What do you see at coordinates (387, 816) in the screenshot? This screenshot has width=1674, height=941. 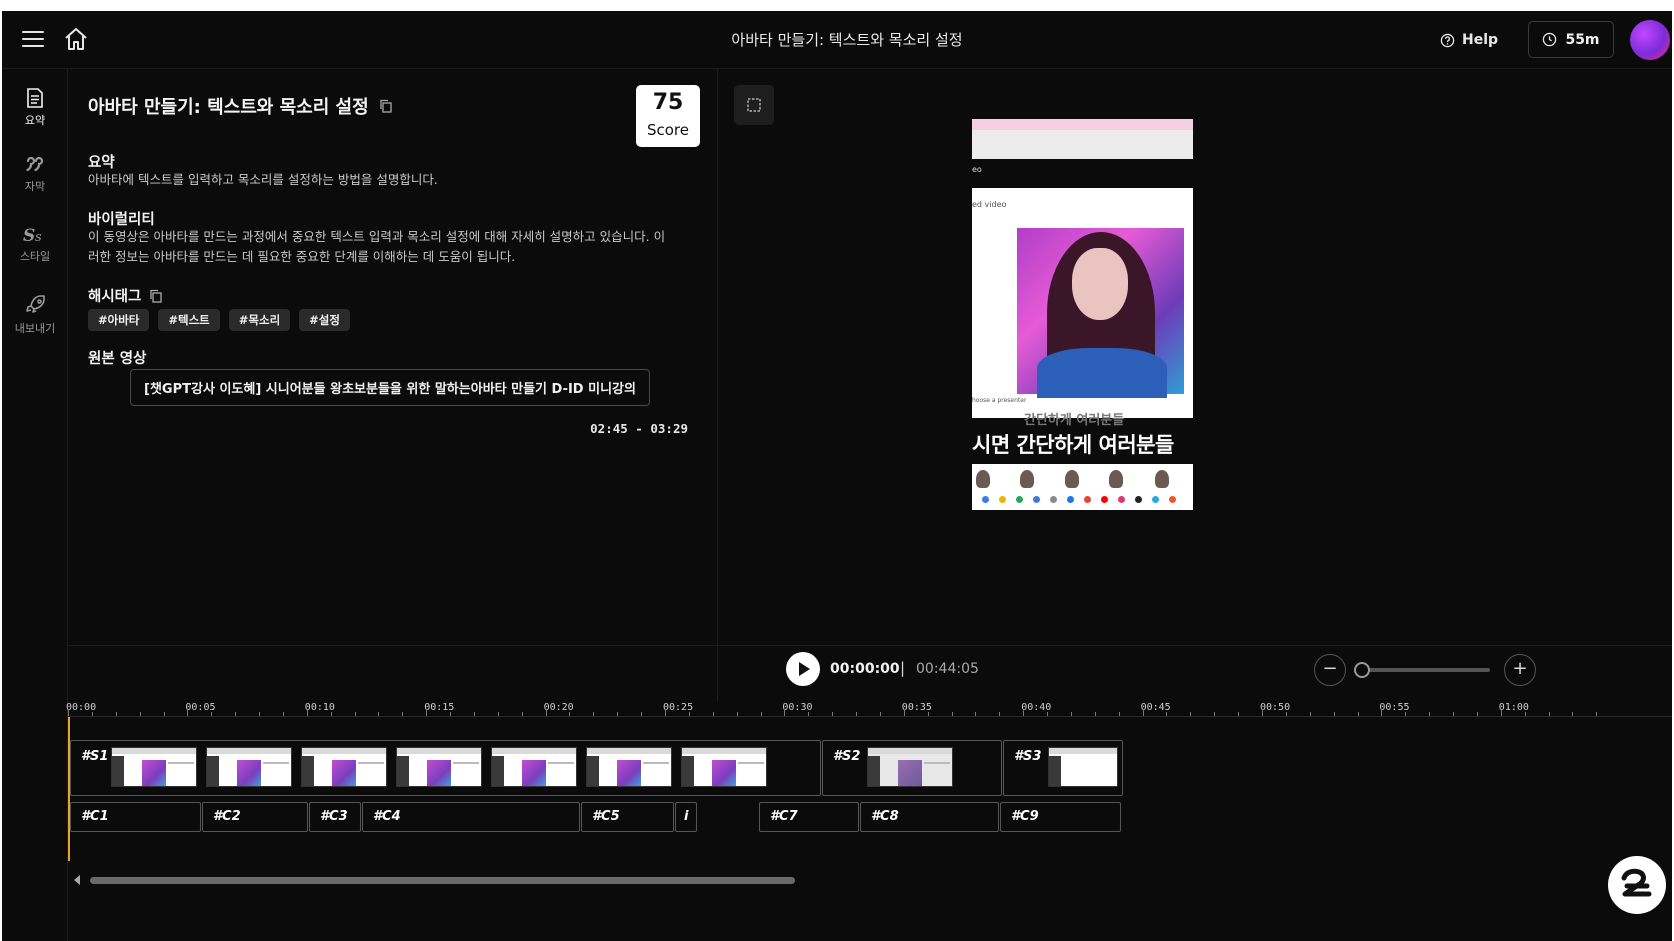 I see `clip-label: #C4` at bounding box center [387, 816].